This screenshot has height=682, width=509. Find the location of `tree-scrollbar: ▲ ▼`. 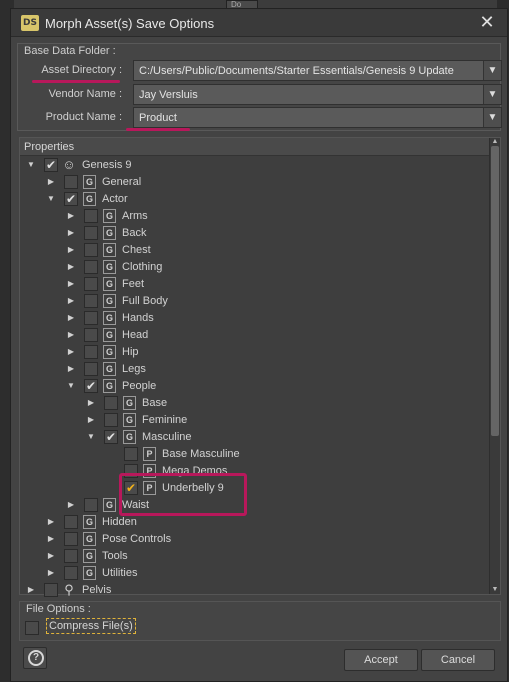

tree-scrollbar: ▲ ▼ is located at coordinates (494, 366).